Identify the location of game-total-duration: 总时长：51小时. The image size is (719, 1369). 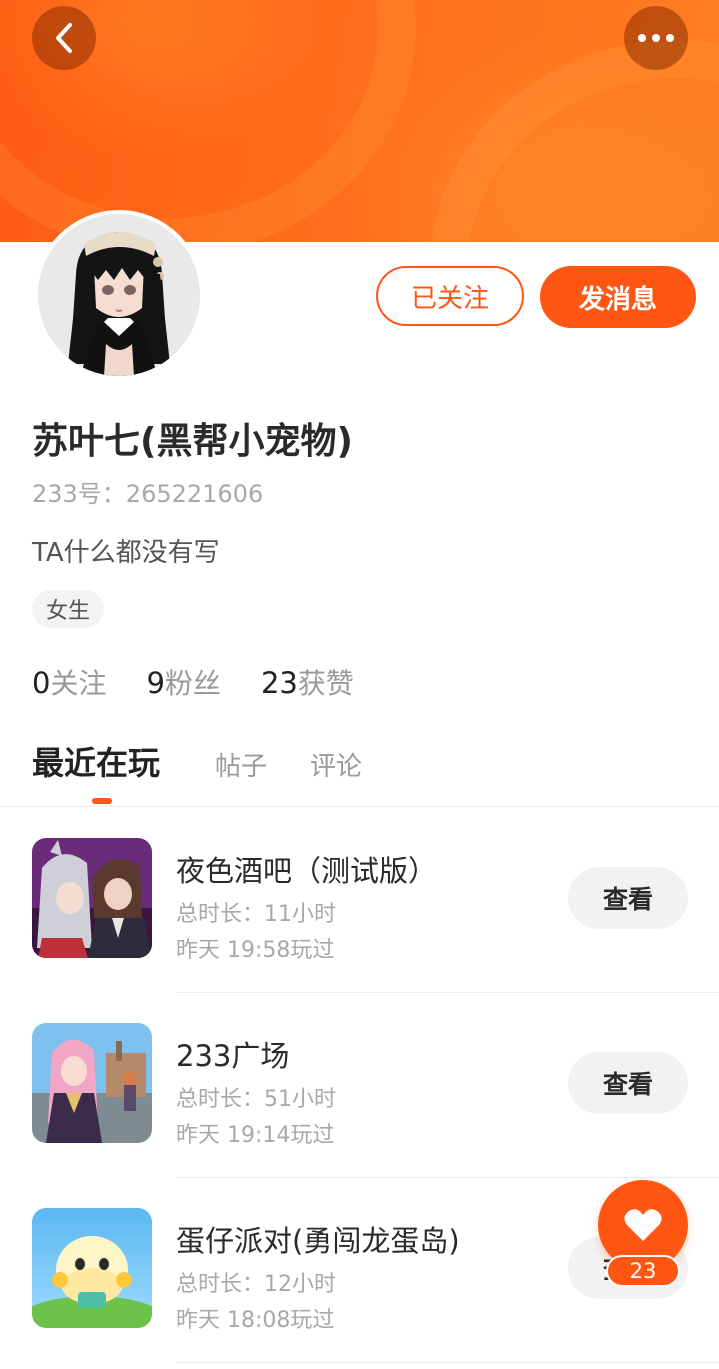
(256, 1099).